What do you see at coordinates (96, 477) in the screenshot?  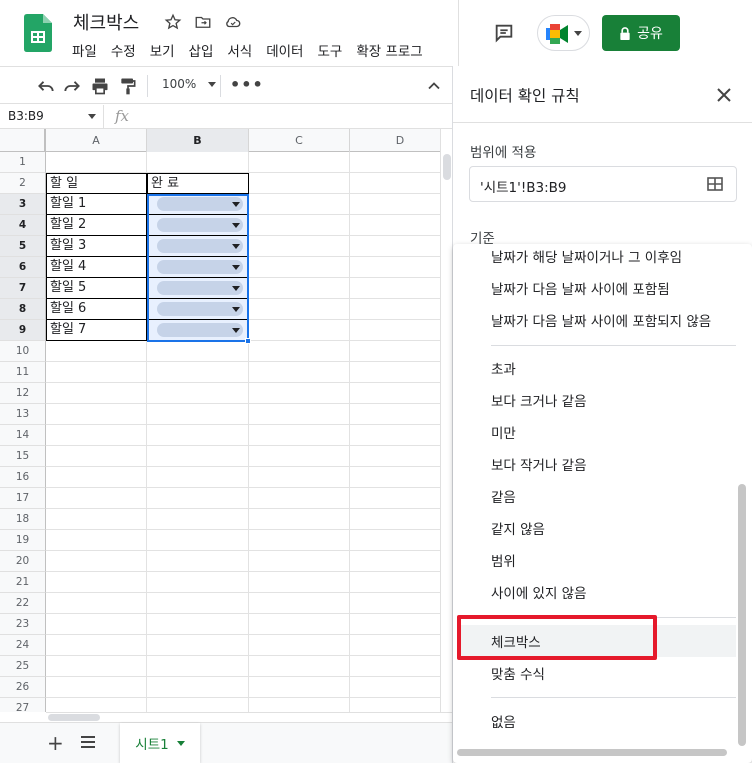 I see `cell-a16` at bounding box center [96, 477].